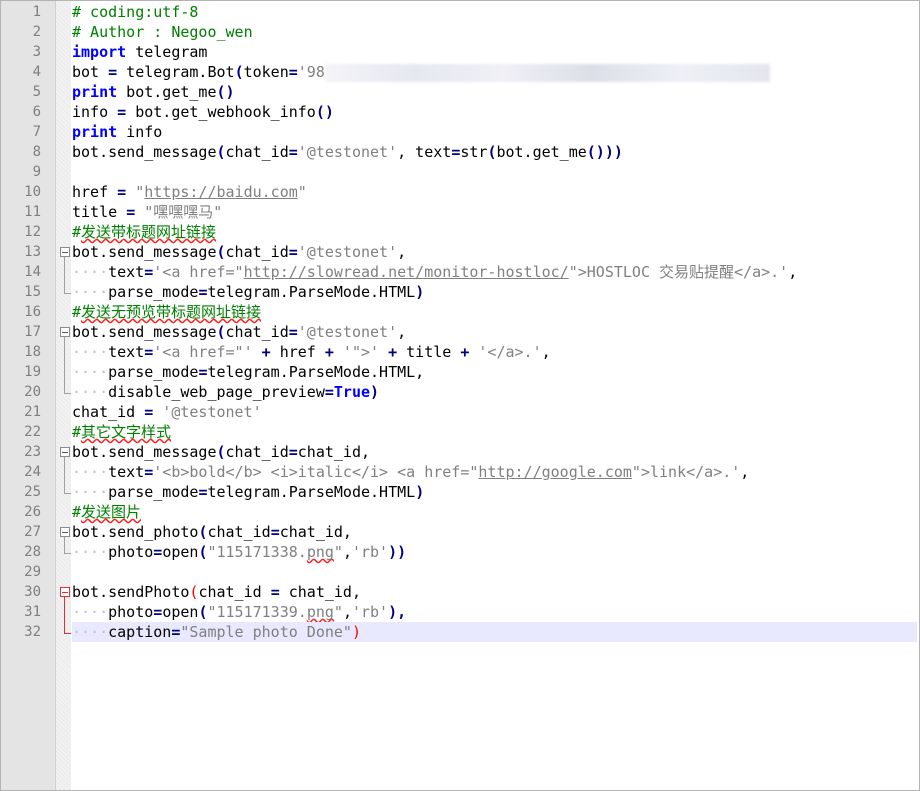 The image size is (920, 791). Describe the element at coordinates (460, 612) in the screenshot. I see `code-line: 31 ····photo=open("115171339.png",'rb'),` at that location.